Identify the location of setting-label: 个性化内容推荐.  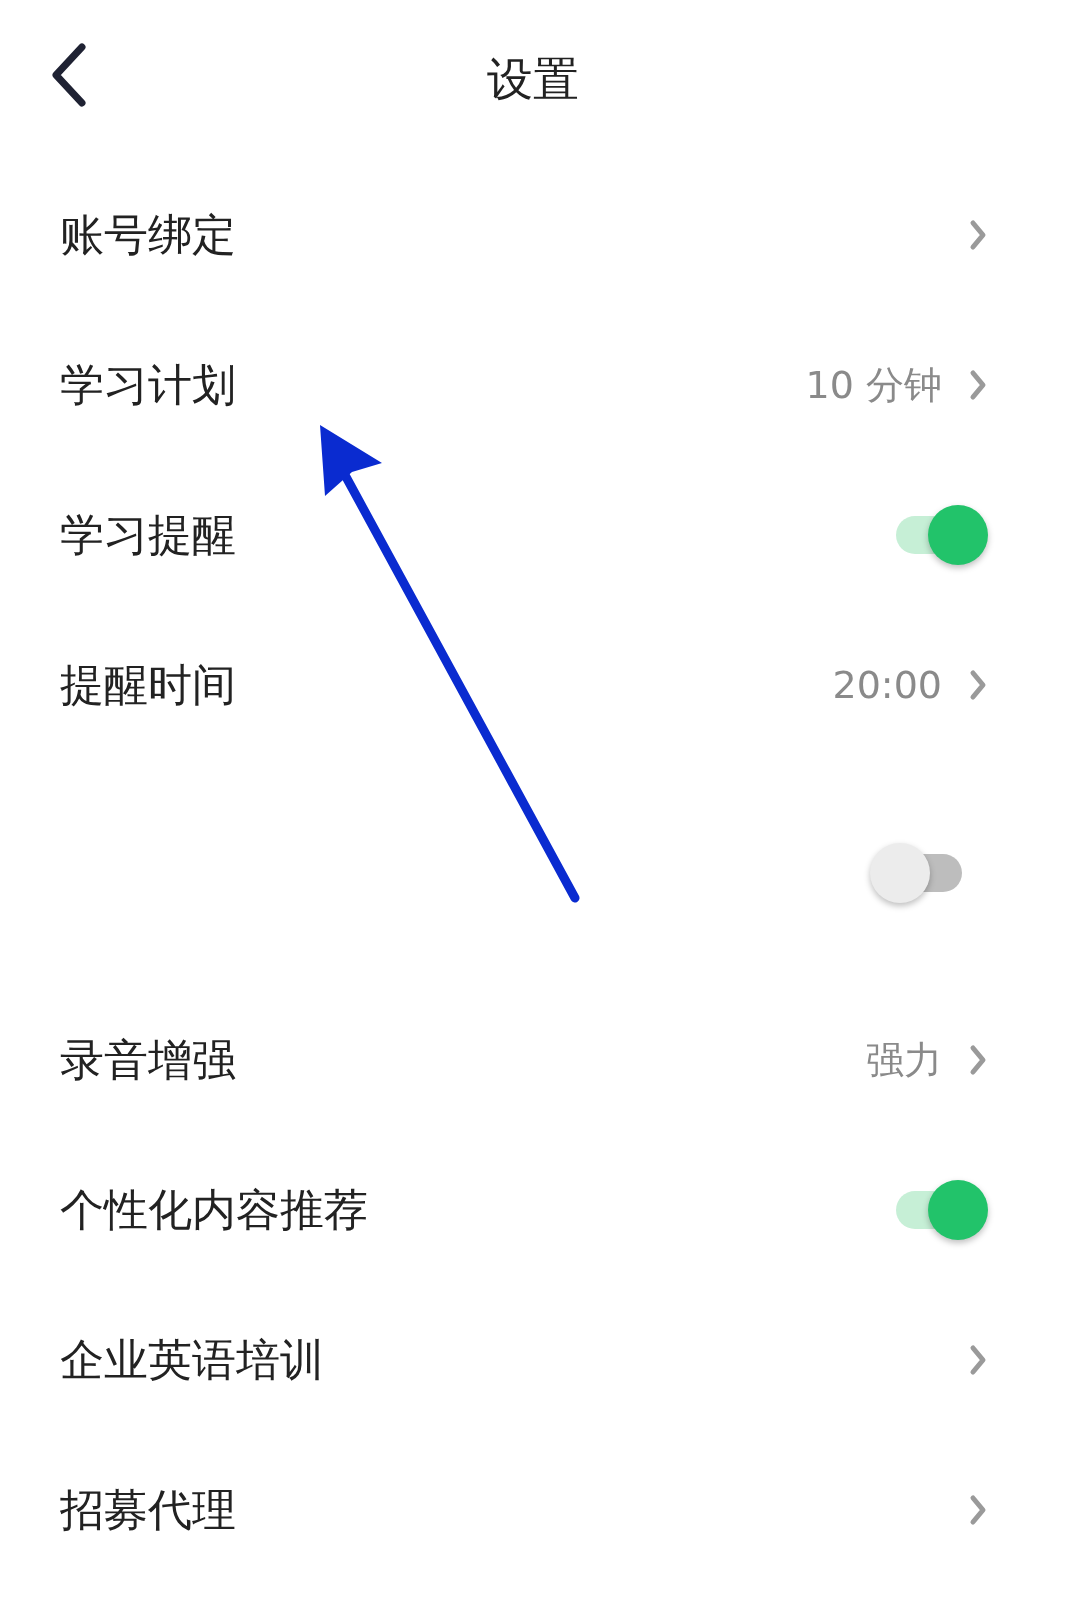
(214, 1209).